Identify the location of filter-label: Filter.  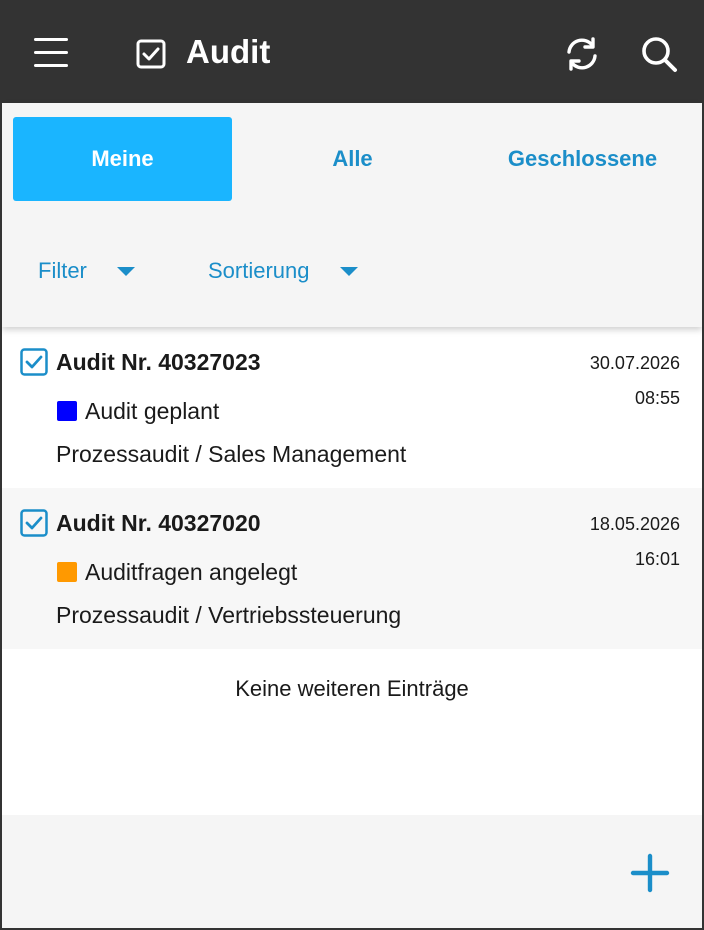
(62, 270).